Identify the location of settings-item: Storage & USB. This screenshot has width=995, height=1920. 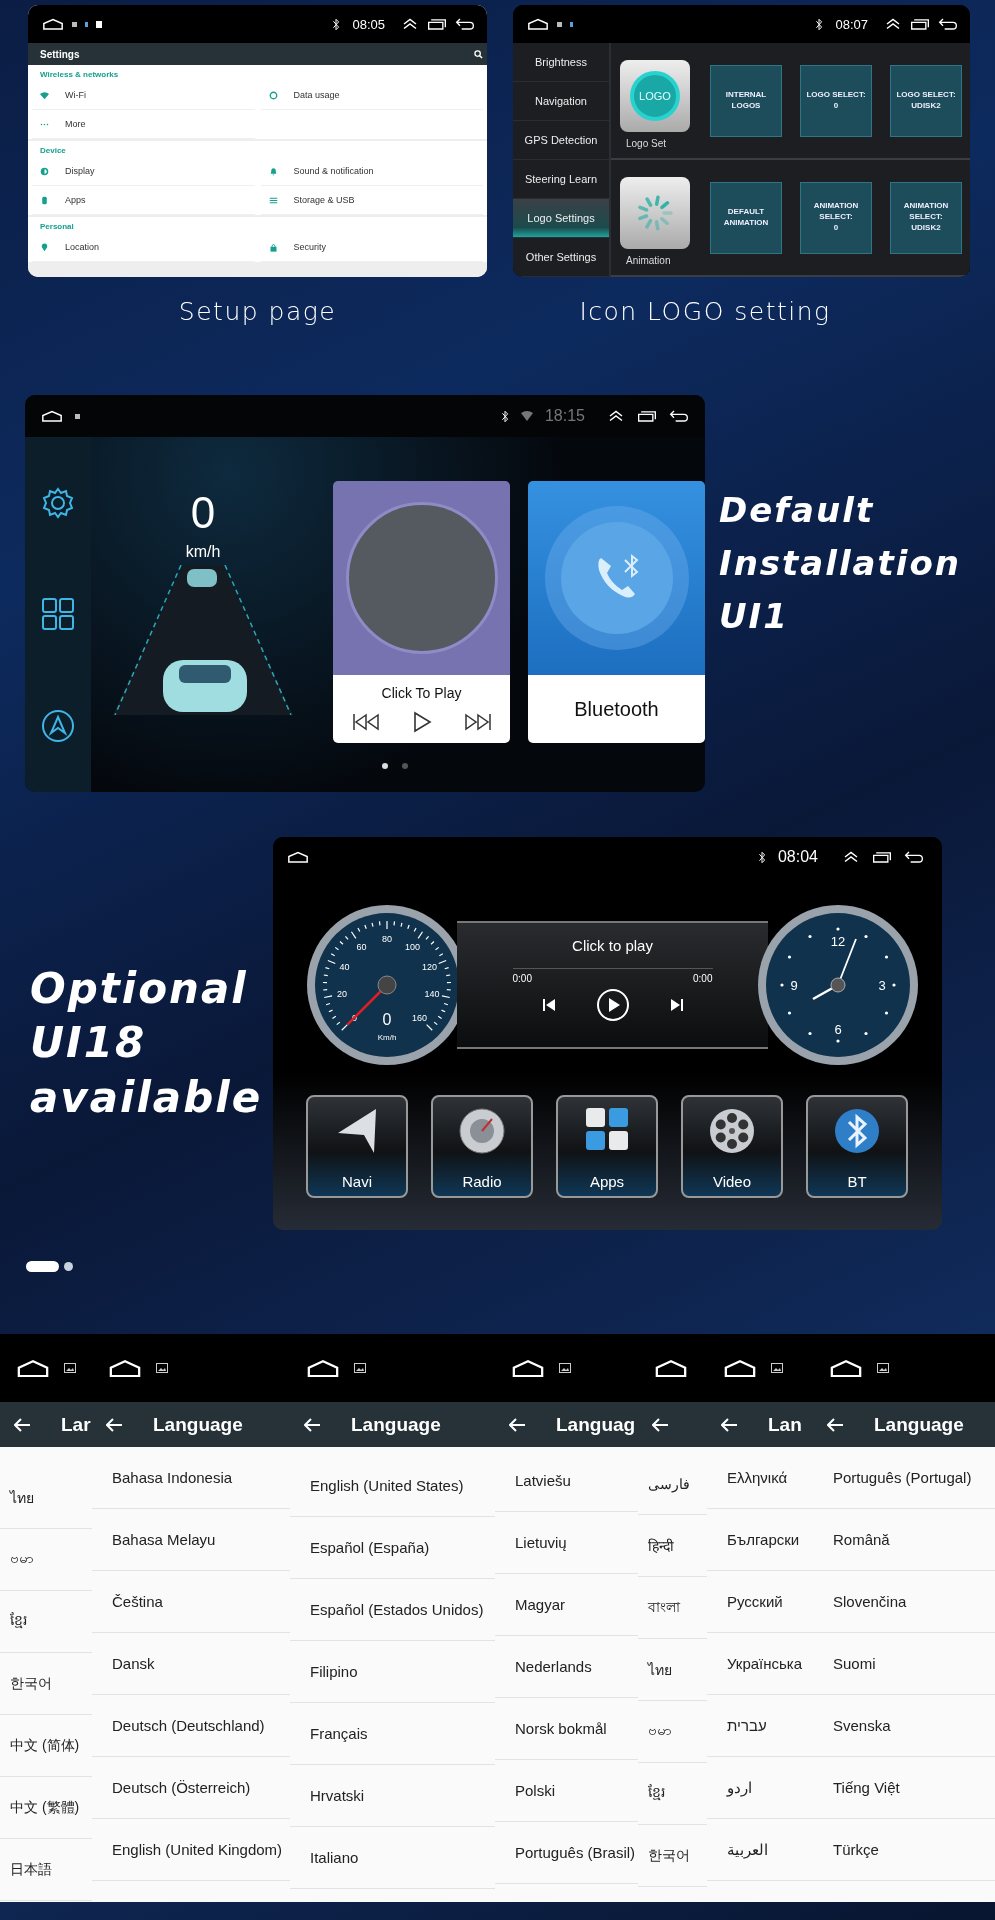
(371, 200).